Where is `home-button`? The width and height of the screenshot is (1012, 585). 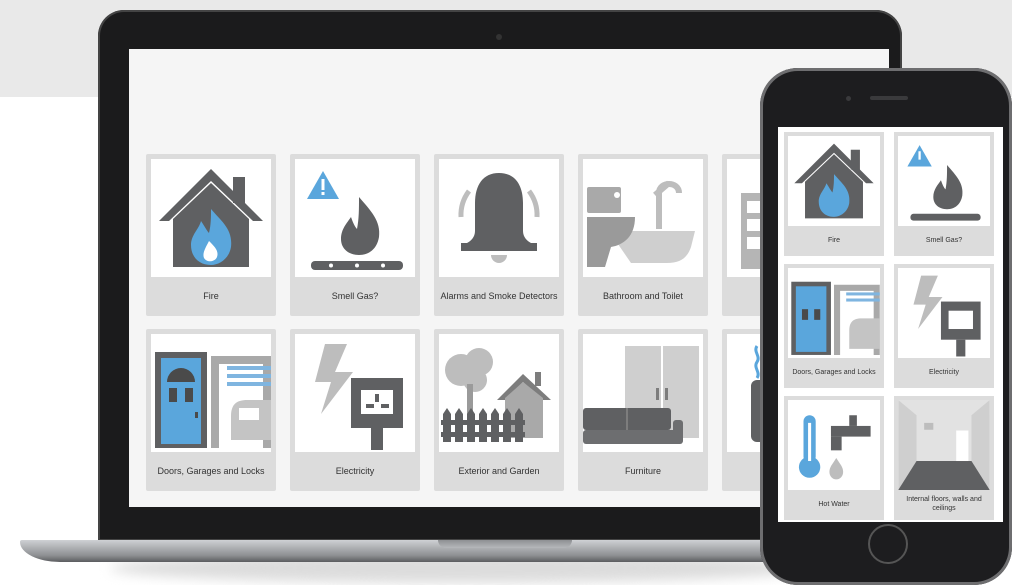 home-button is located at coordinates (888, 544).